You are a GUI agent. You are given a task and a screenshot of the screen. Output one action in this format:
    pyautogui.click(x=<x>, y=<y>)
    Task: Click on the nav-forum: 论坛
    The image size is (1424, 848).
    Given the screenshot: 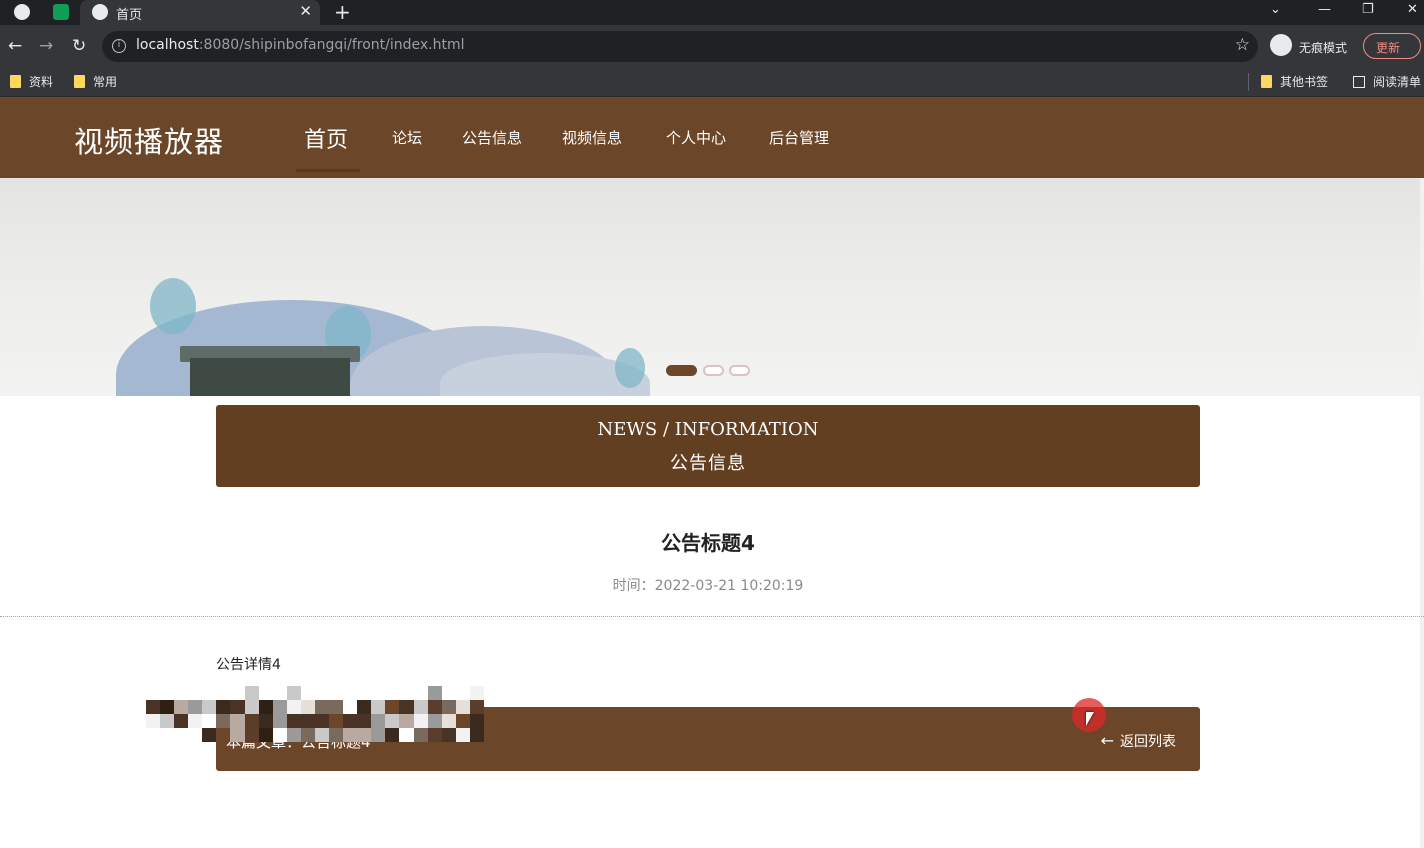 What is the action you would take?
    pyautogui.click(x=407, y=137)
    